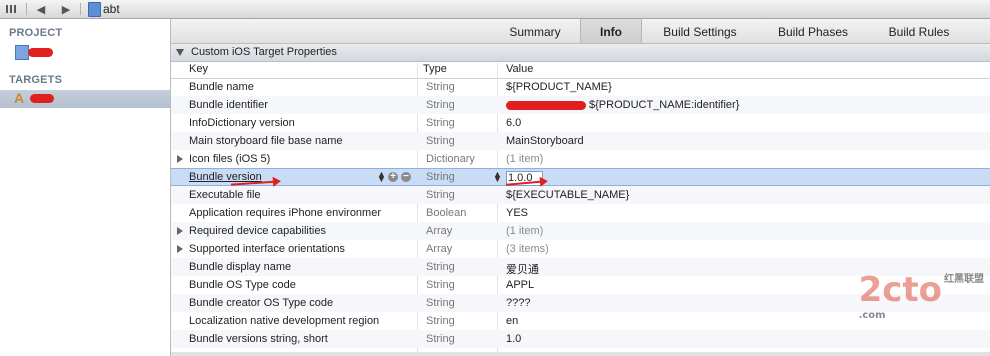 The image size is (990, 356). Describe the element at coordinates (580, 123) in the screenshot. I see `table-row: InfoDictionary version String 6.0` at that location.